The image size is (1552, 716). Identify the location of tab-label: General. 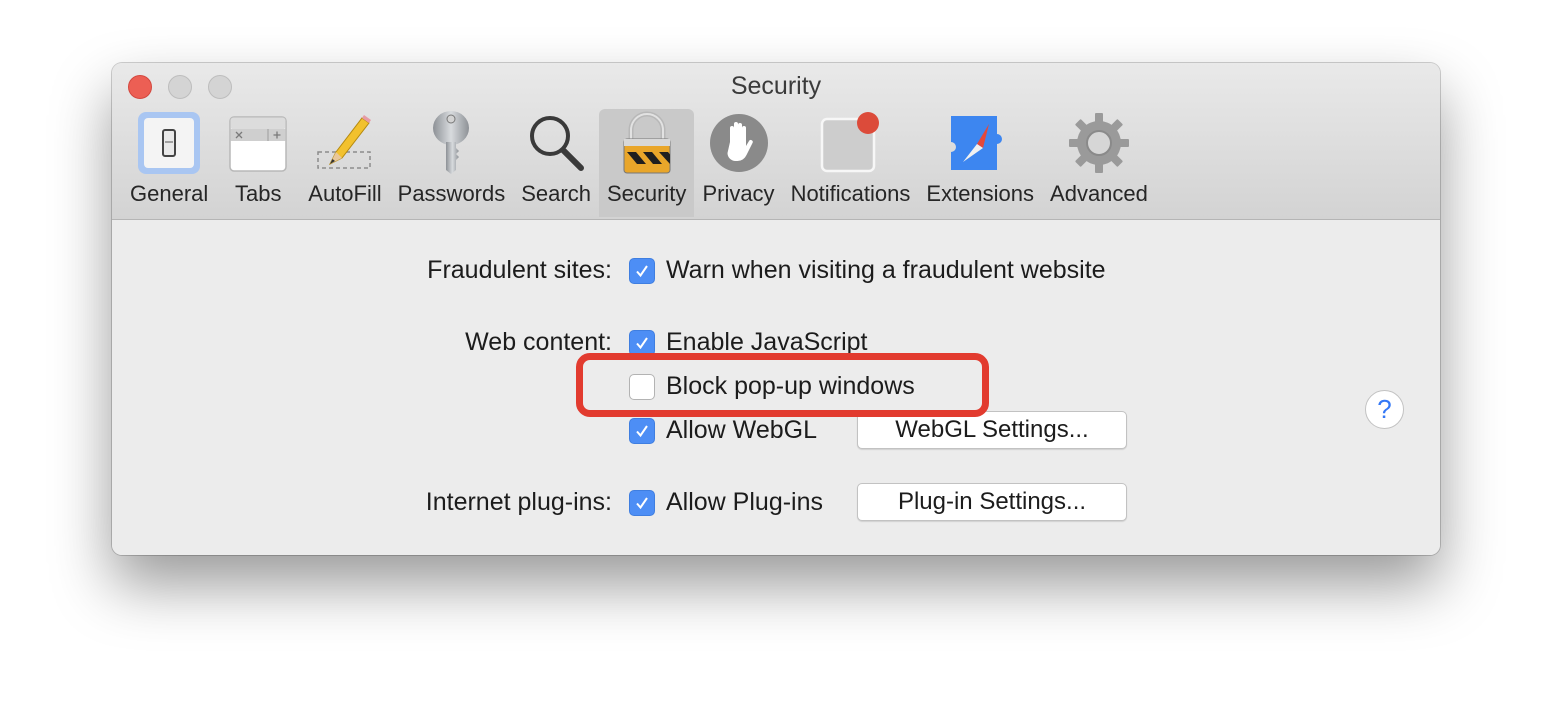
(169, 193).